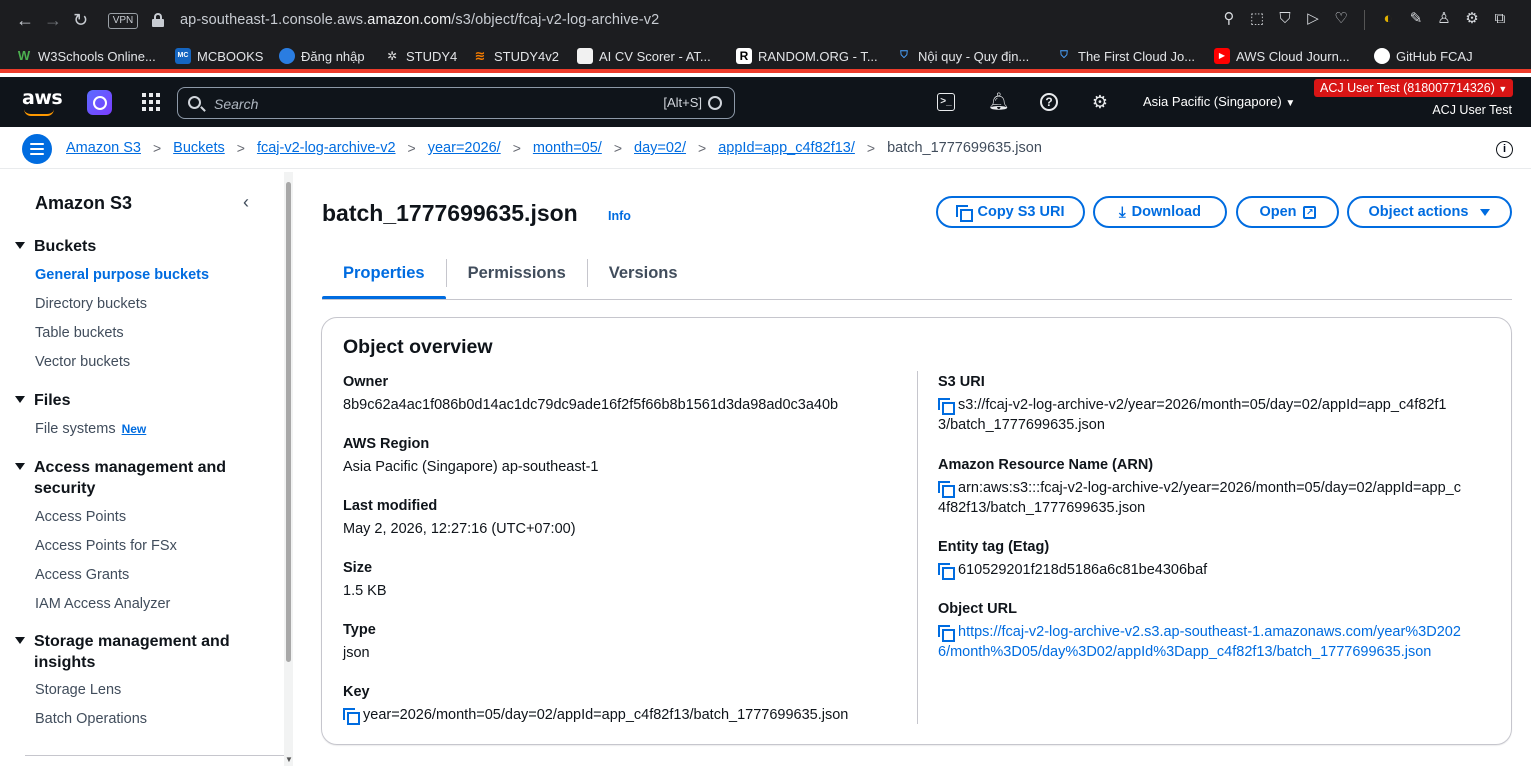 The height and width of the screenshot is (766, 1531). Describe the element at coordinates (786, 148) in the screenshot. I see `breadcrumb-appid: appId=app_c4f82f13/` at that location.